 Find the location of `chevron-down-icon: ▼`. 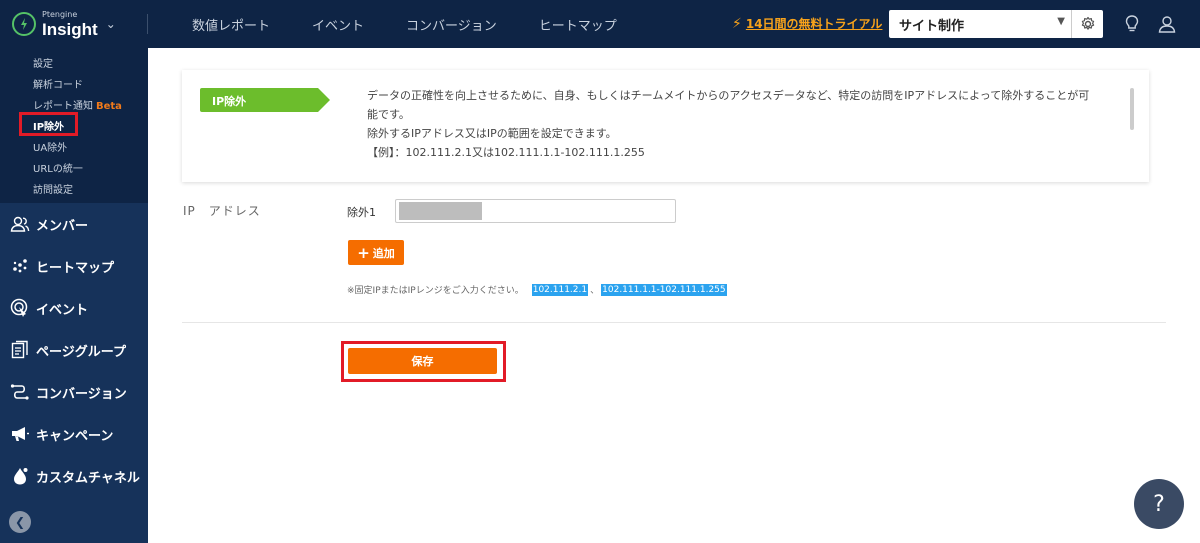

chevron-down-icon: ▼ is located at coordinates (1061, 21).